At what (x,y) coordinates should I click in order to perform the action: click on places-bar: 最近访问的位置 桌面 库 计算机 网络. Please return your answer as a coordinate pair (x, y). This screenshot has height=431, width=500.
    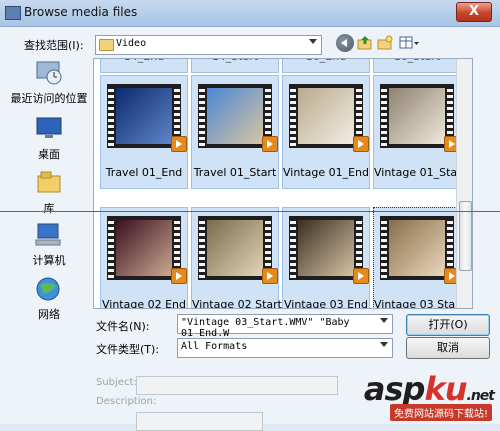
    Looking at the image, I should click on (49, 189).